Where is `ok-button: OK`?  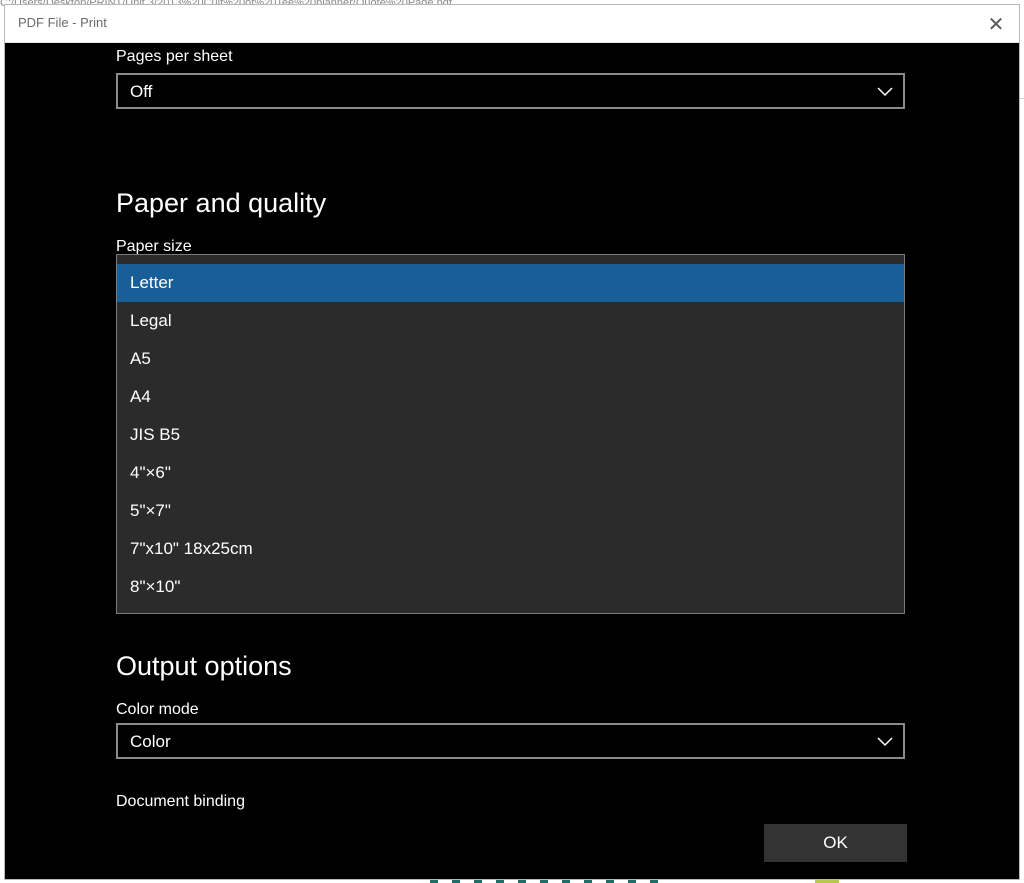
ok-button: OK is located at coordinates (835, 843).